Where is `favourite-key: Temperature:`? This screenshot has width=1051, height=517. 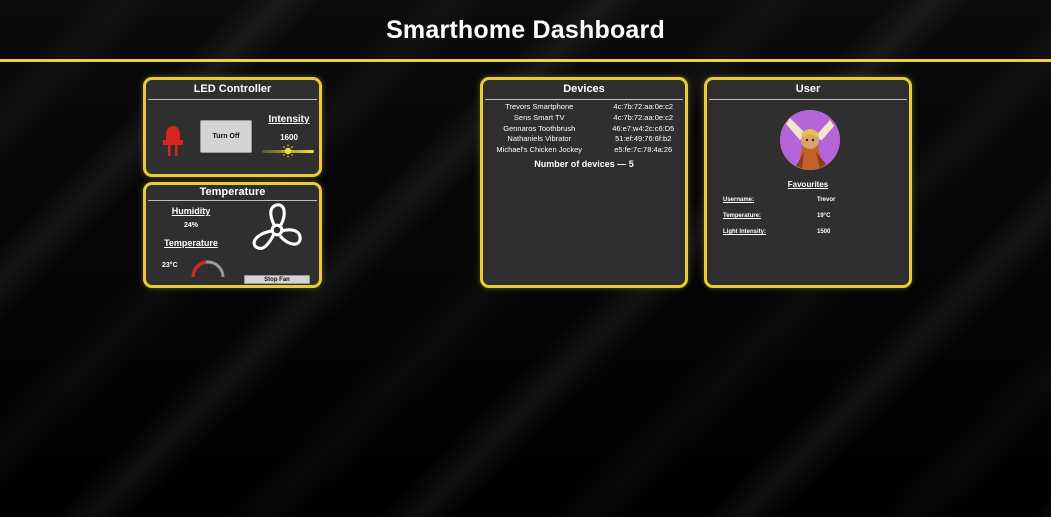 favourite-key: Temperature: is located at coordinates (742, 216).